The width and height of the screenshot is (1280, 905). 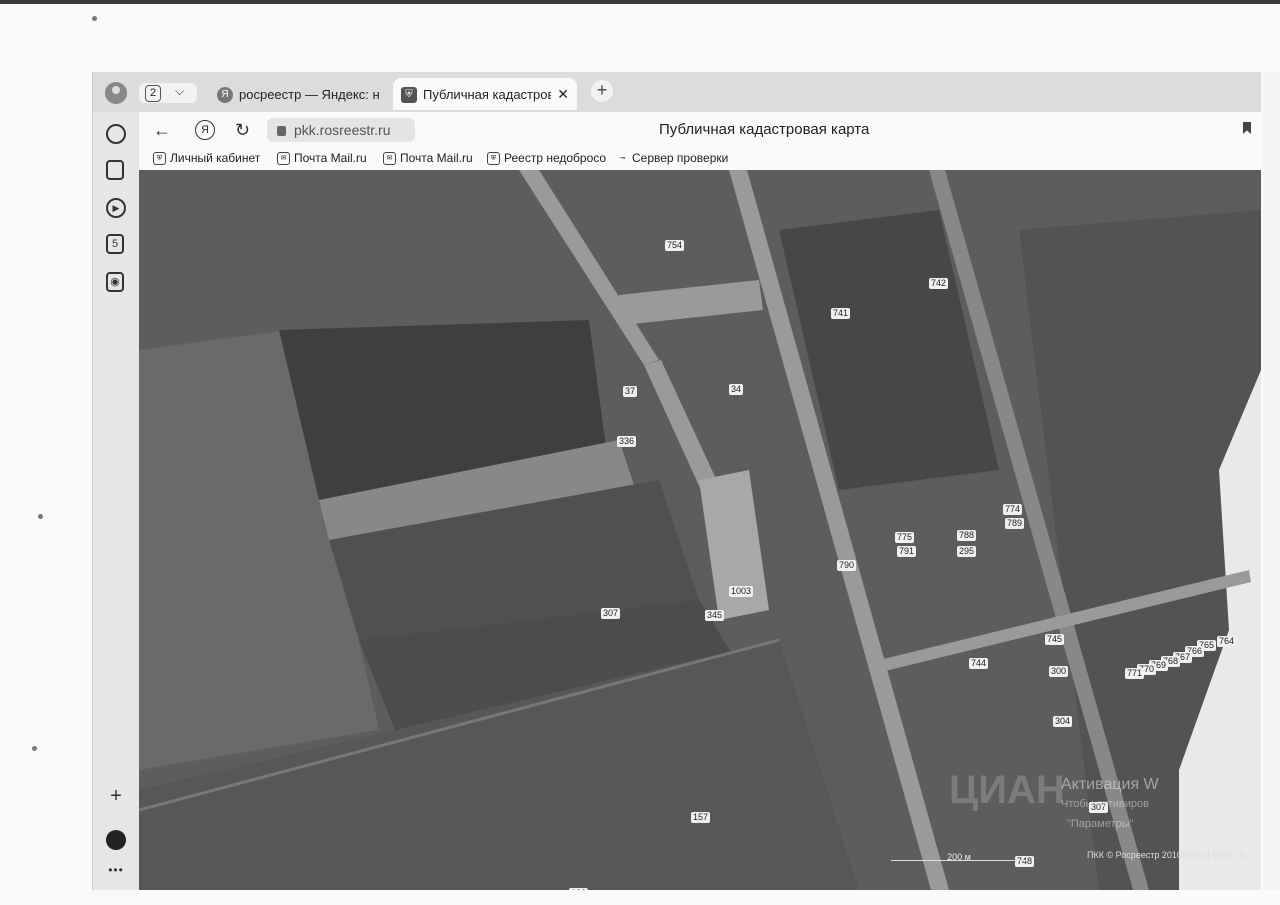 What do you see at coordinates (847, 565) in the screenshot?
I see `parcel-label: 790` at bounding box center [847, 565].